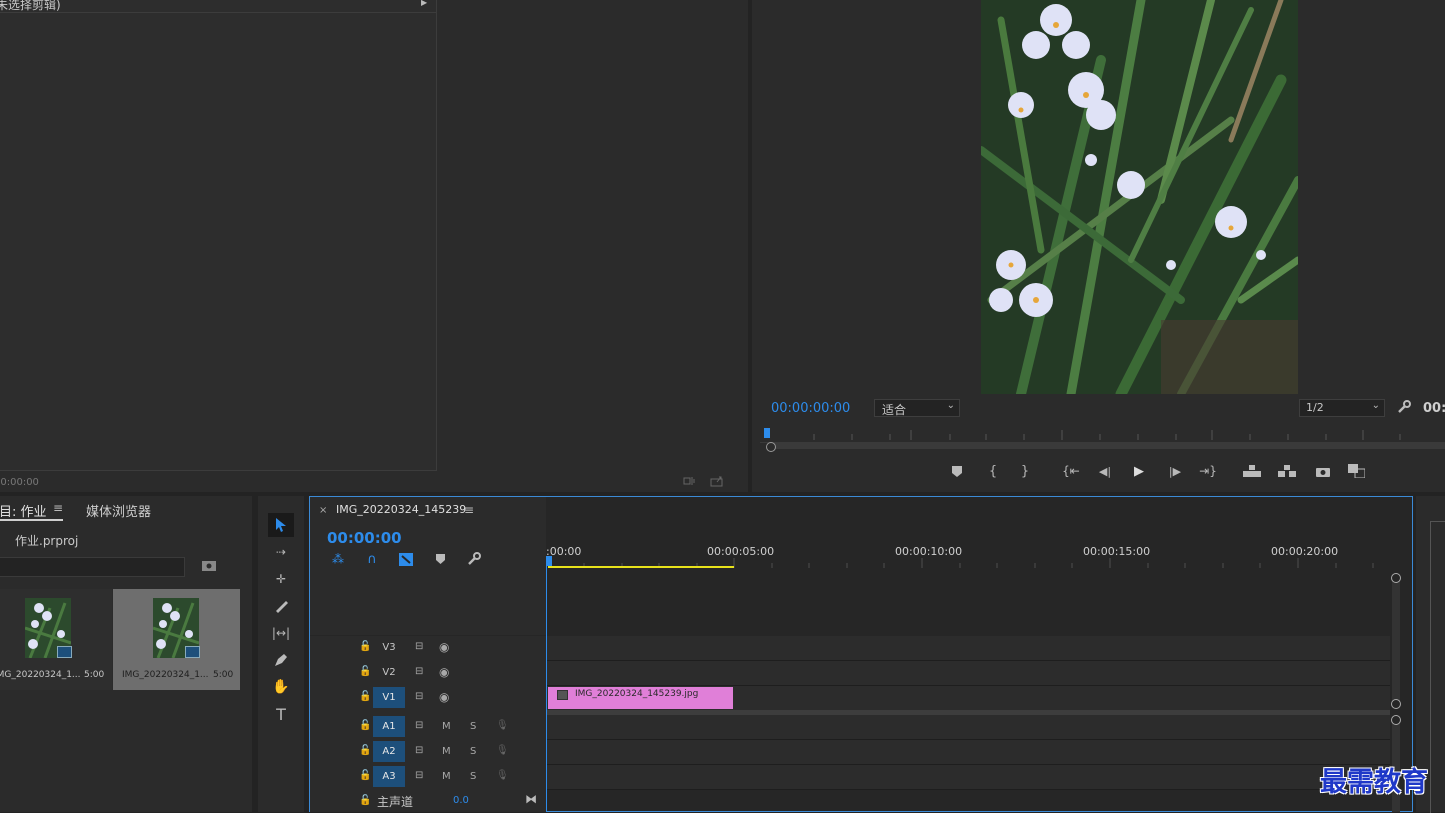  Describe the element at coordinates (406, 559) in the screenshot. I see `linked-selection-icon` at that location.